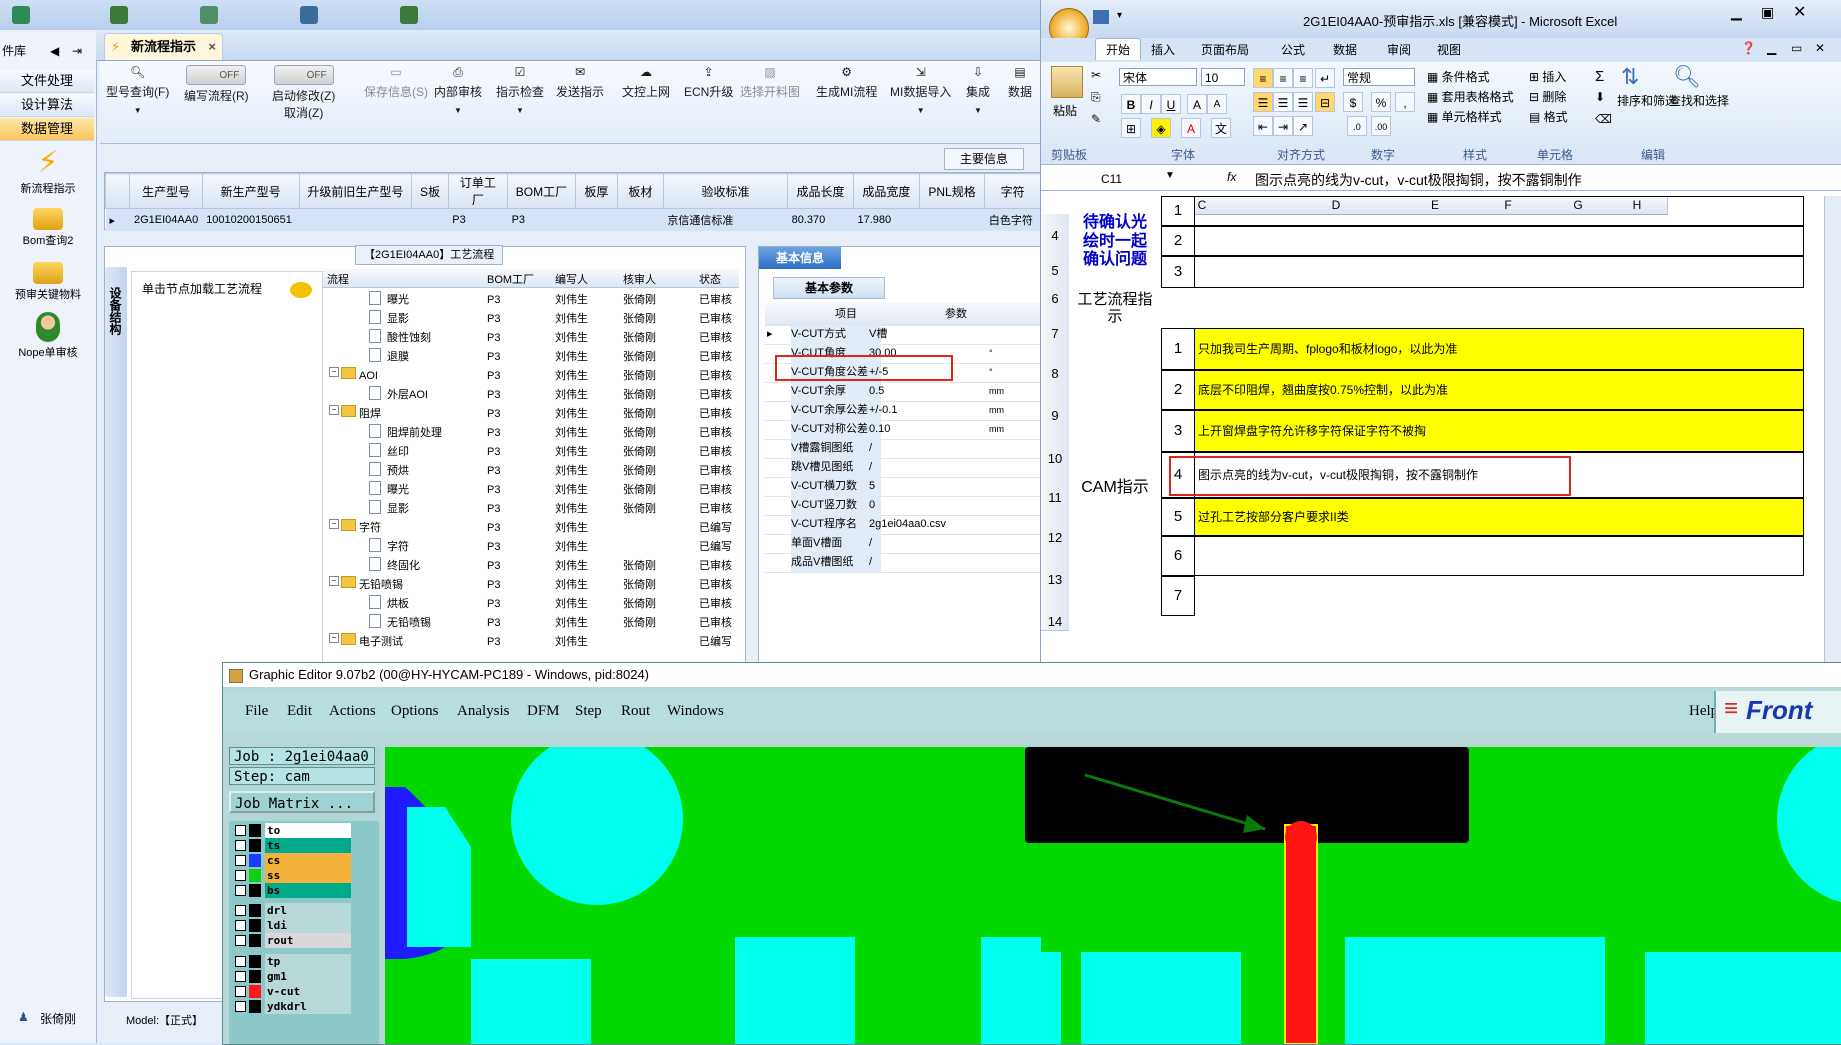  Describe the element at coordinates (430, 191) in the screenshot. I see `col-header: S板` at that location.